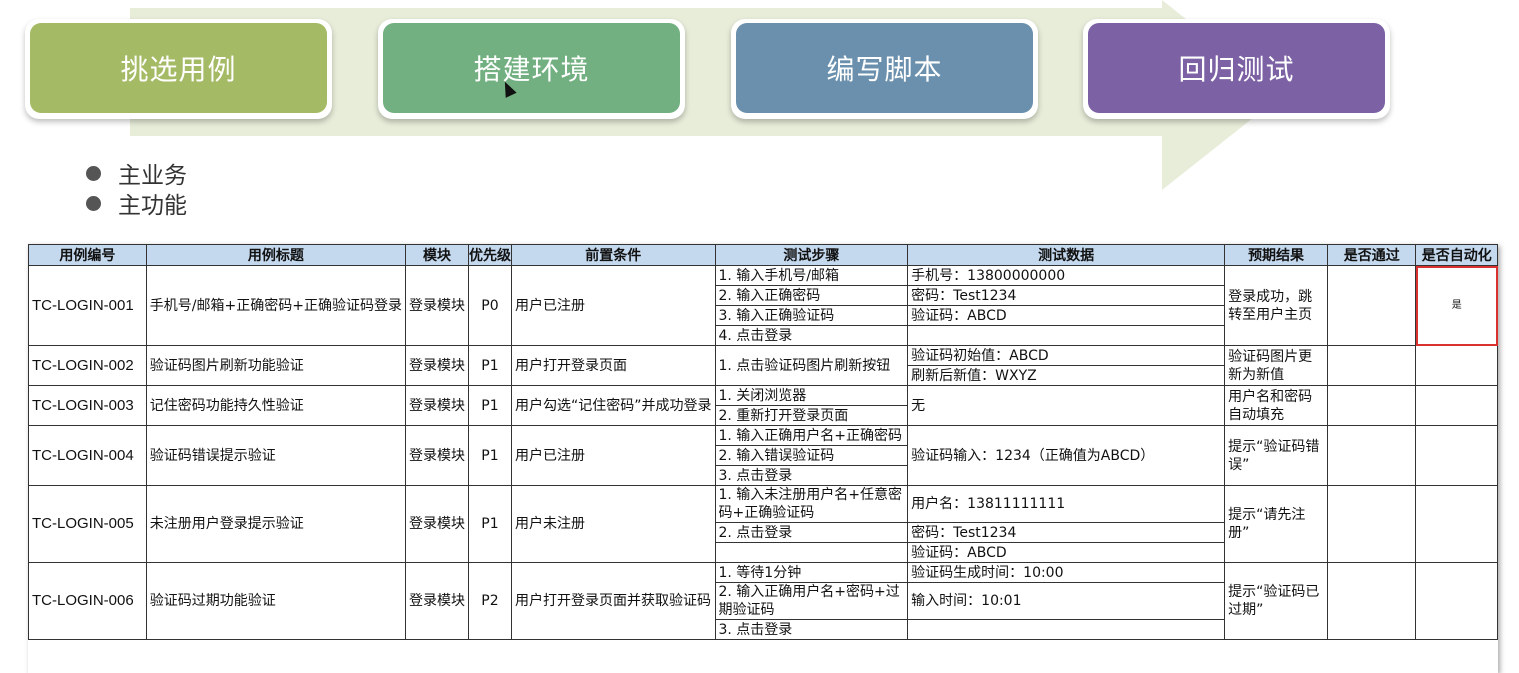 This screenshot has width=1519, height=673. I want to click on step-regression-test: 回归测试, so click(1236, 69).